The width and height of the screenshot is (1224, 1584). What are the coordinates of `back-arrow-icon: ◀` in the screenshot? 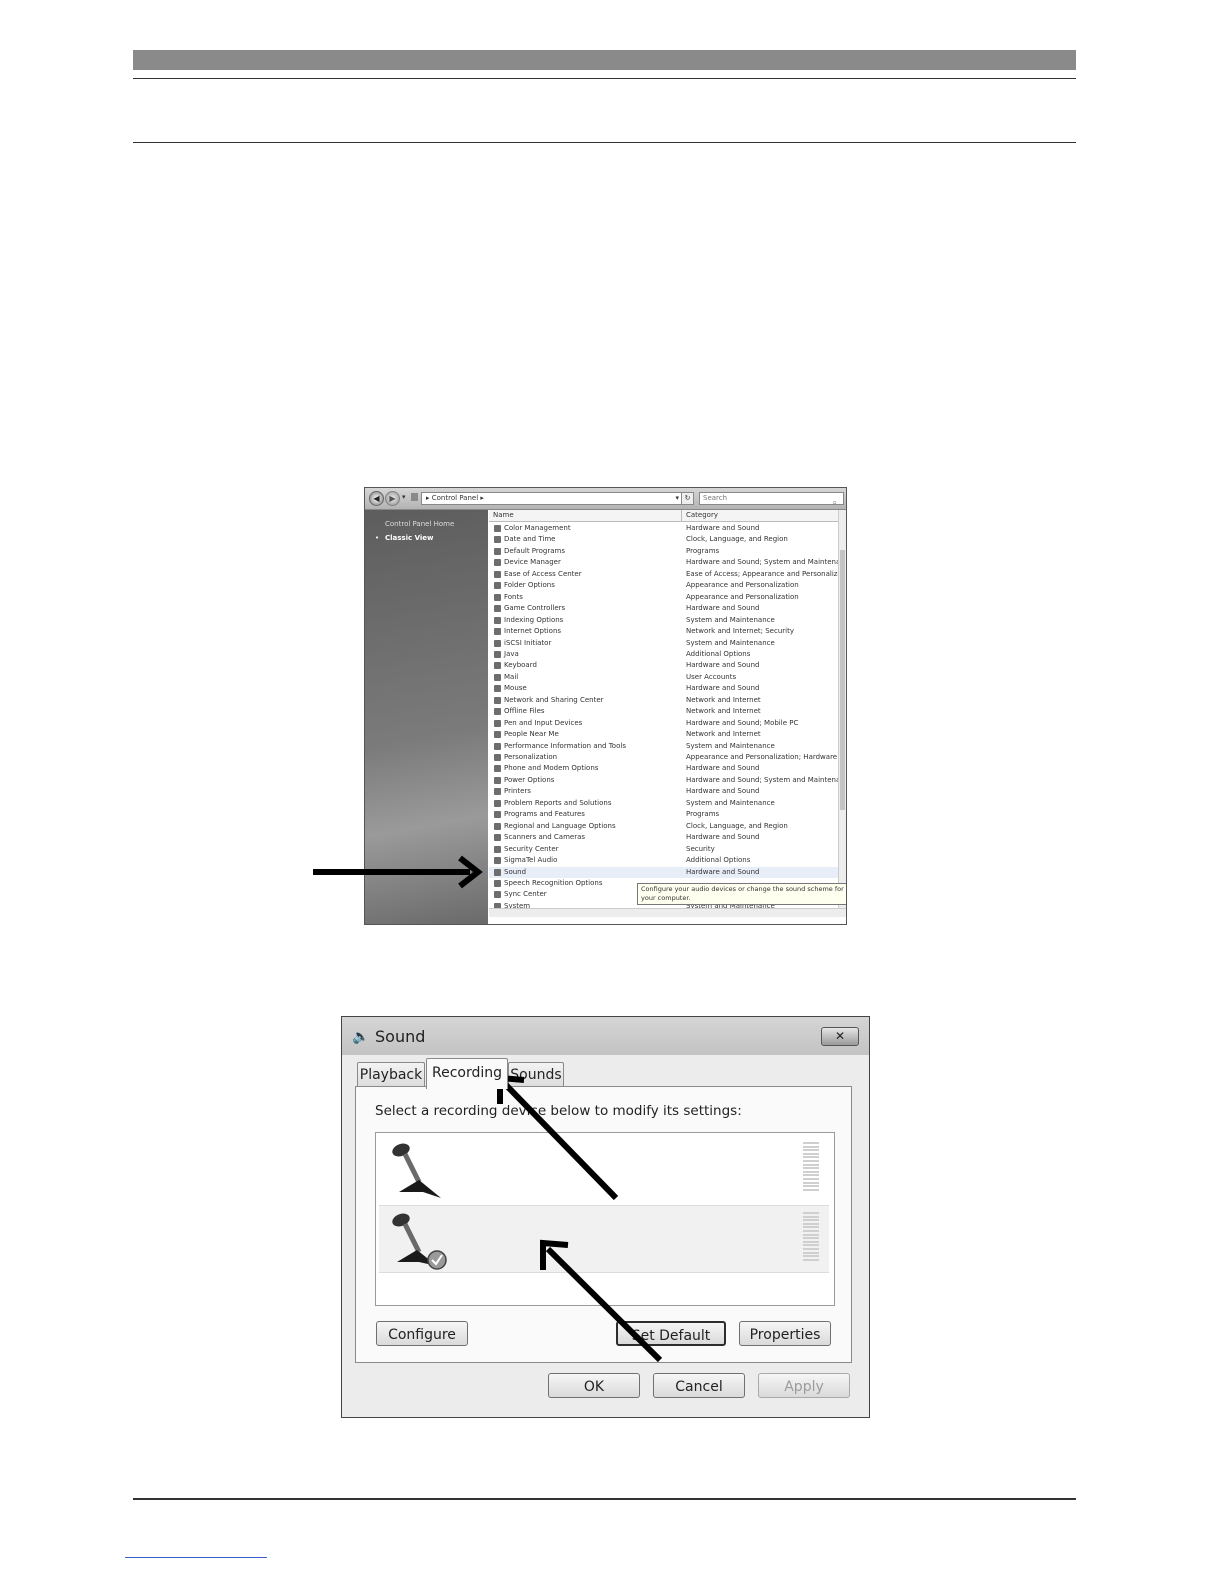 It's located at (376, 498).